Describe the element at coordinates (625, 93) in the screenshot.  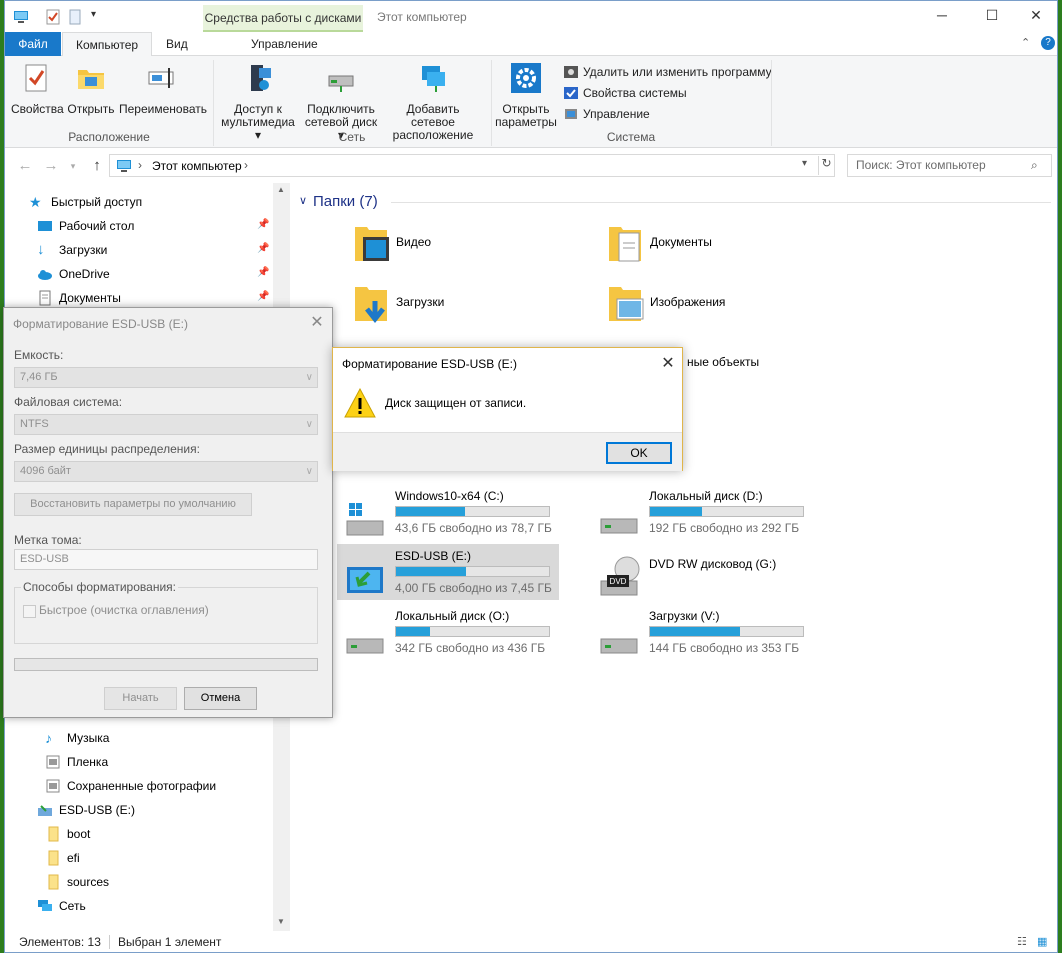
I see `system-properties-button: Свойства системы` at that location.